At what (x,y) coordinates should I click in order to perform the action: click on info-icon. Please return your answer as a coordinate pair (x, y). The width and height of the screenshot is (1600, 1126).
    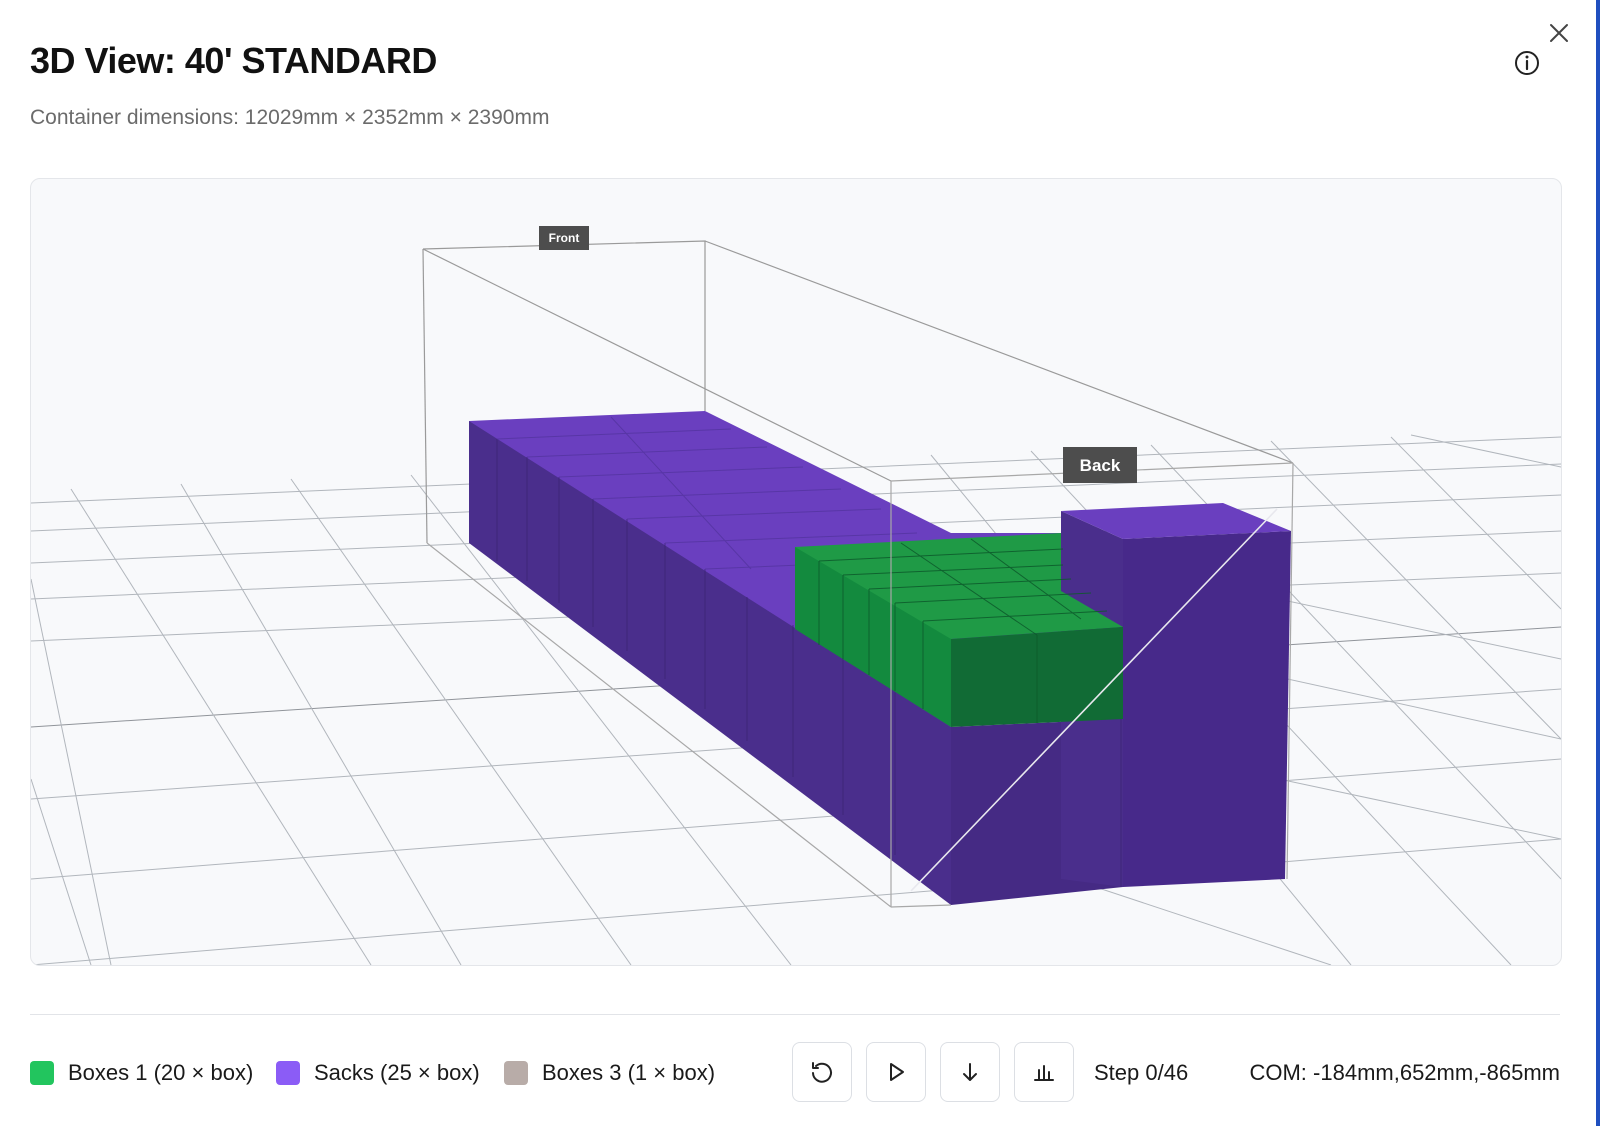
    Looking at the image, I should click on (1527, 63).